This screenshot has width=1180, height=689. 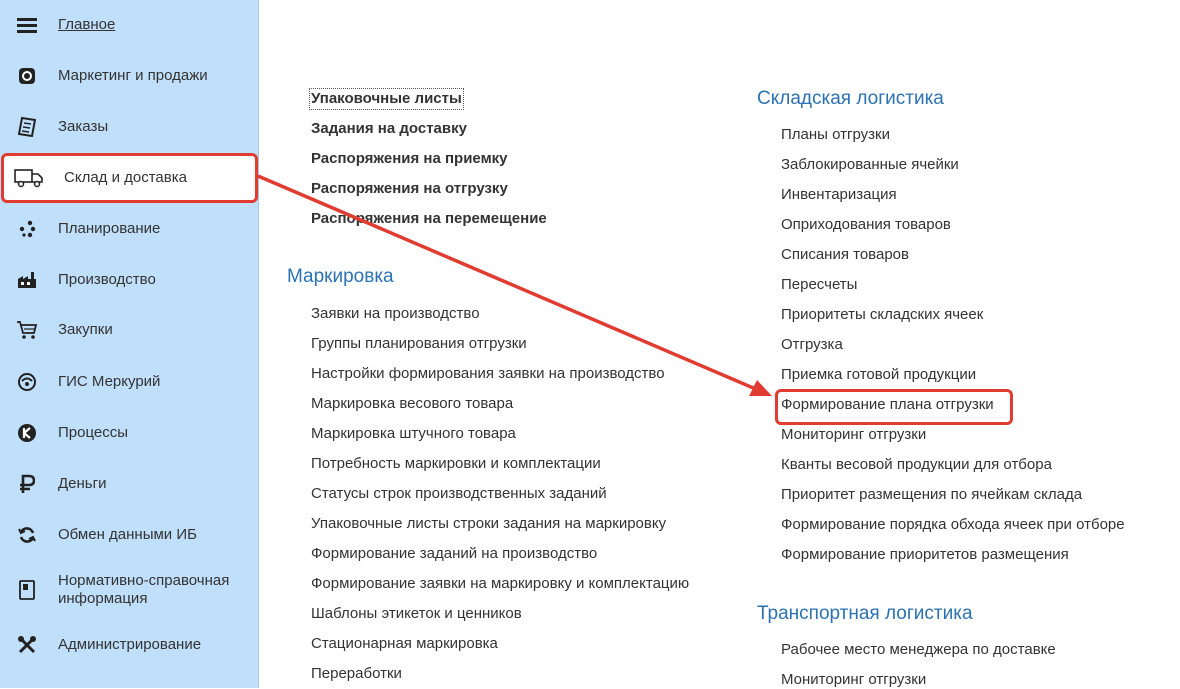 What do you see at coordinates (878, 375) in the screenshot?
I see `link-warehouse-logistics: Приемка готовой продукции` at bounding box center [878, 375].